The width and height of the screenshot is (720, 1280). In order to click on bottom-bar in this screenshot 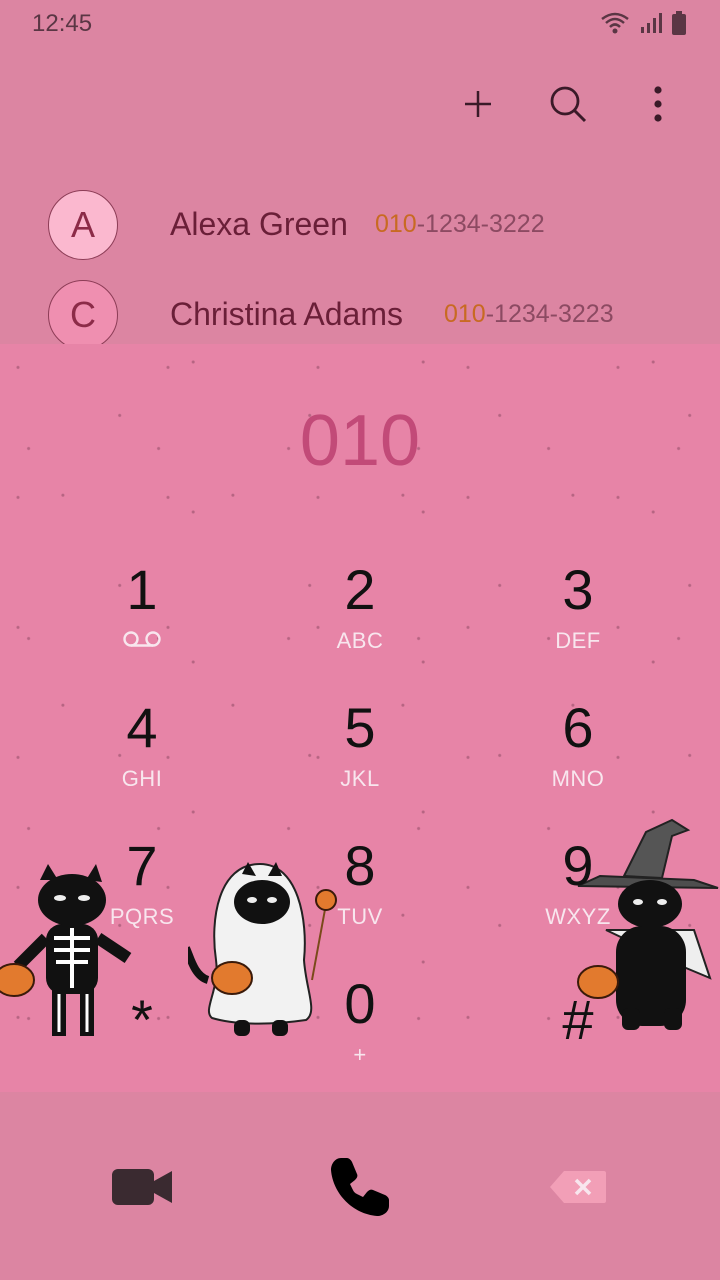, I will do `click(360, 1186)`.